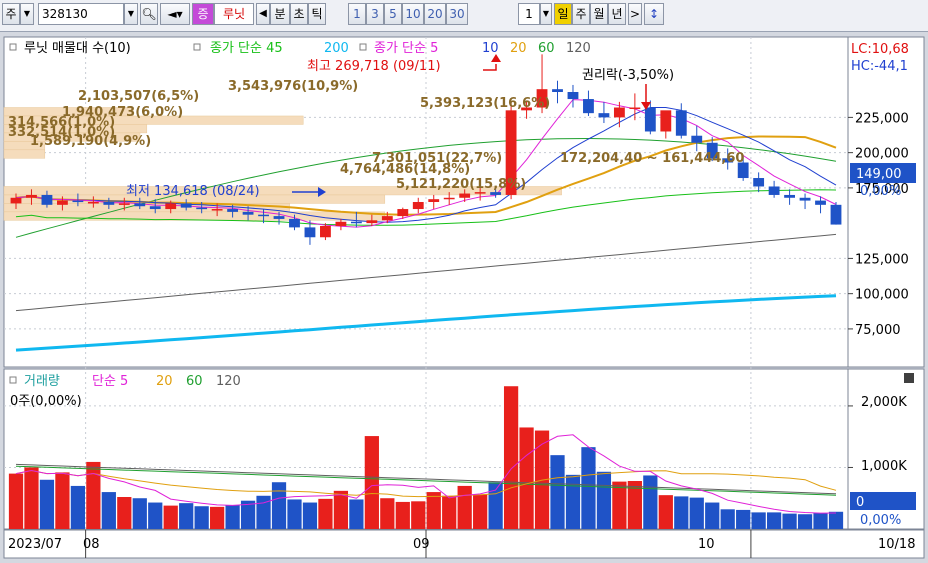 Image resolution: width=928 pixels, height=563 pixels. What do you see at coordinates (413, 14) in the screenshot?
I see `period-10-button: 10` at bounding box center [413, 14].